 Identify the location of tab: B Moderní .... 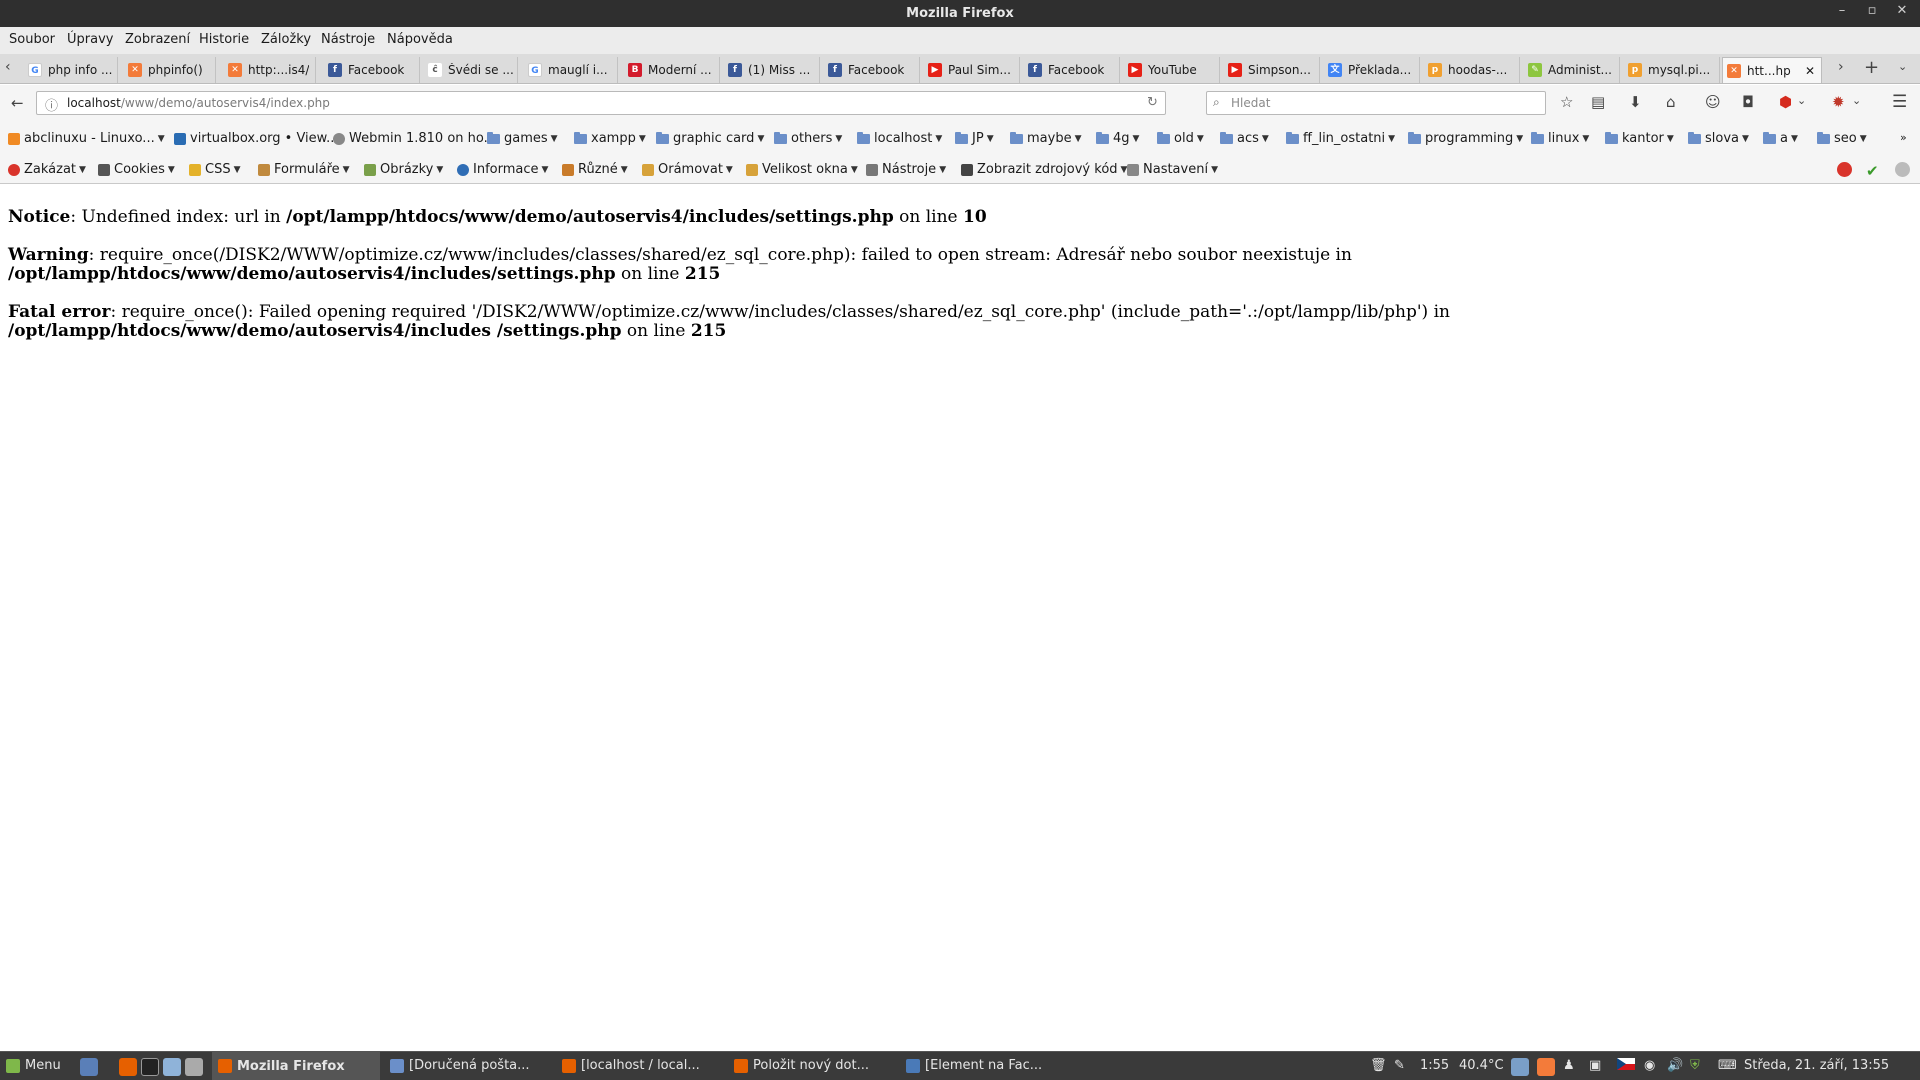
(672, 70).